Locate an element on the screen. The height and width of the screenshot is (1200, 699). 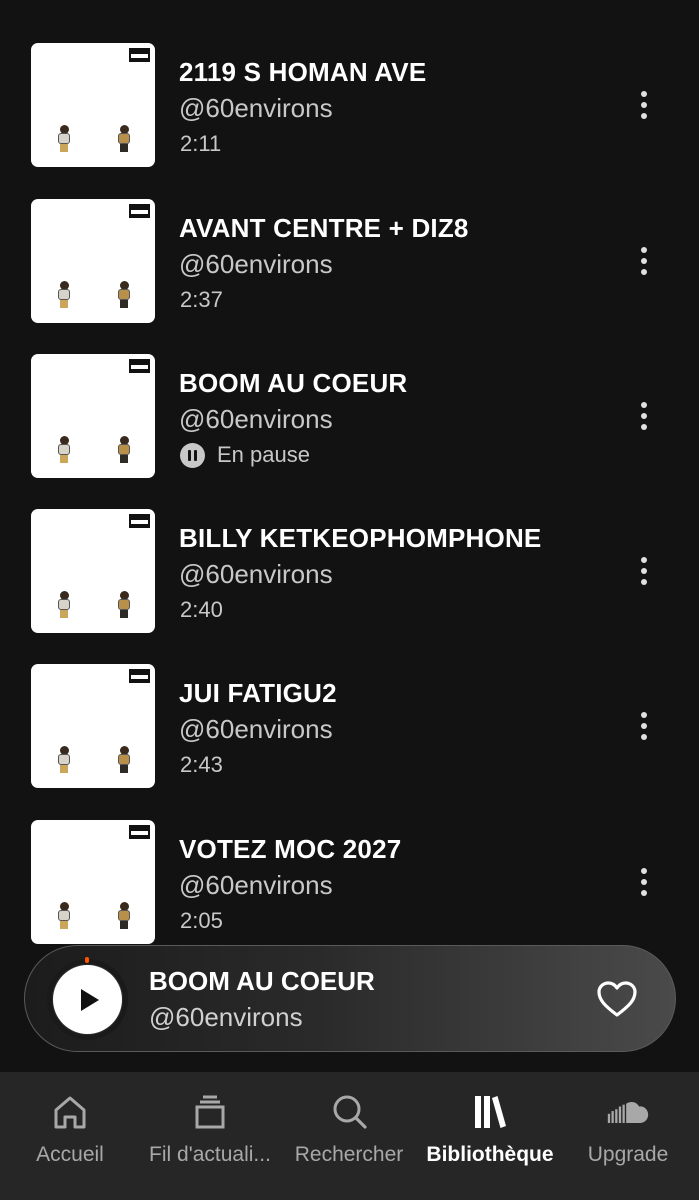
track-row: AVANT CENTRE + DIZ8 @60environs 2:37 is located at coordinates (349, 262).